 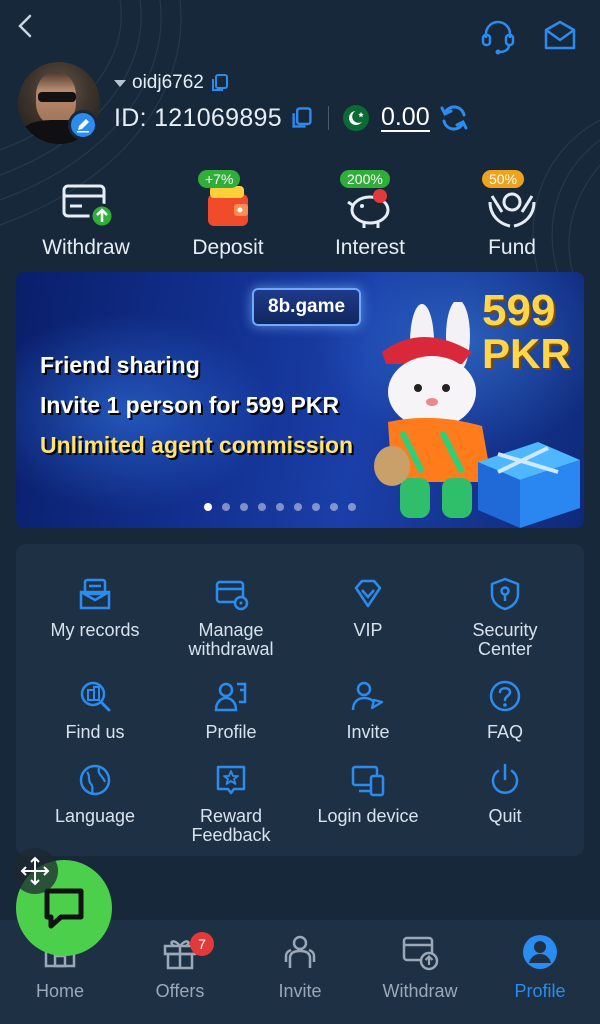 I want to click on menu-label: FAQ, so click(x=504, y=732).